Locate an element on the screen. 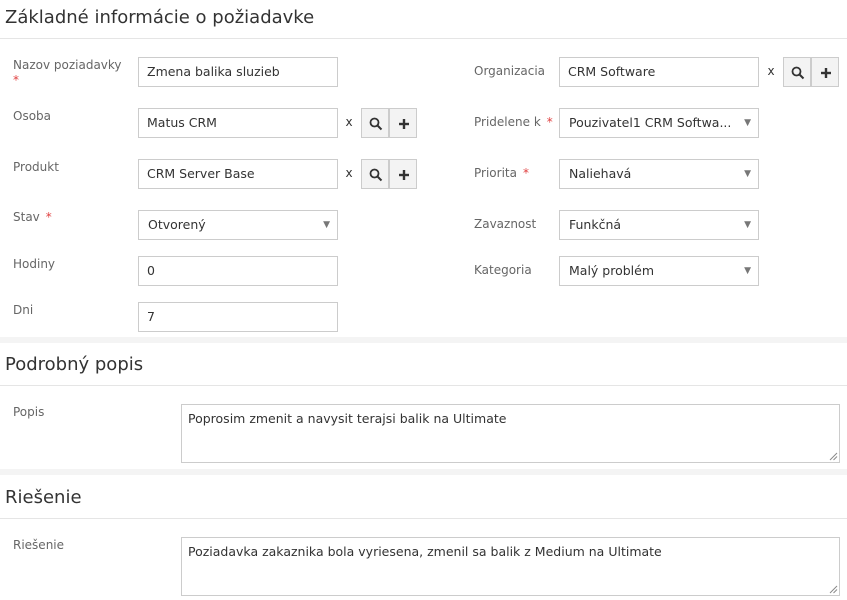  label-status: Stav * is located at coordinates (32, 217).